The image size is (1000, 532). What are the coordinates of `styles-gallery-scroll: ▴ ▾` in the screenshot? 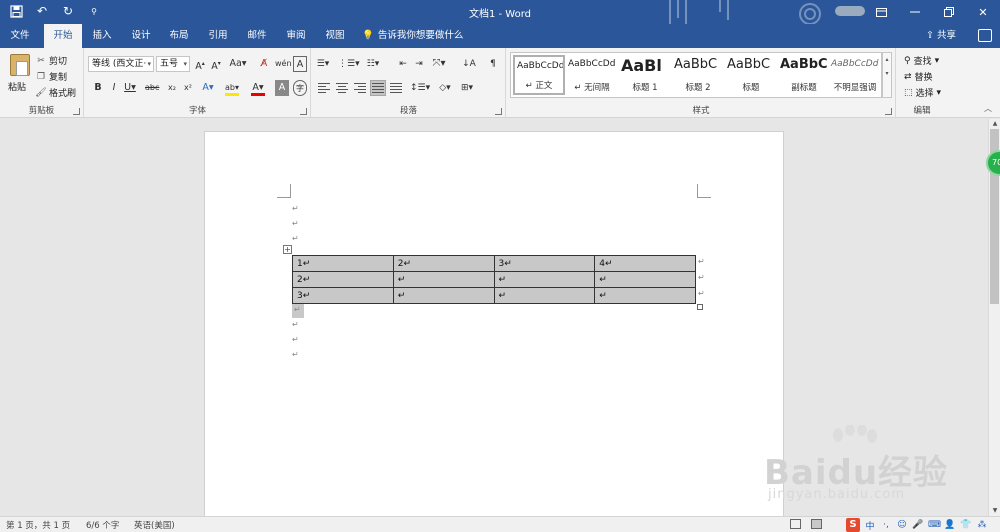 It's located at (887, 75).